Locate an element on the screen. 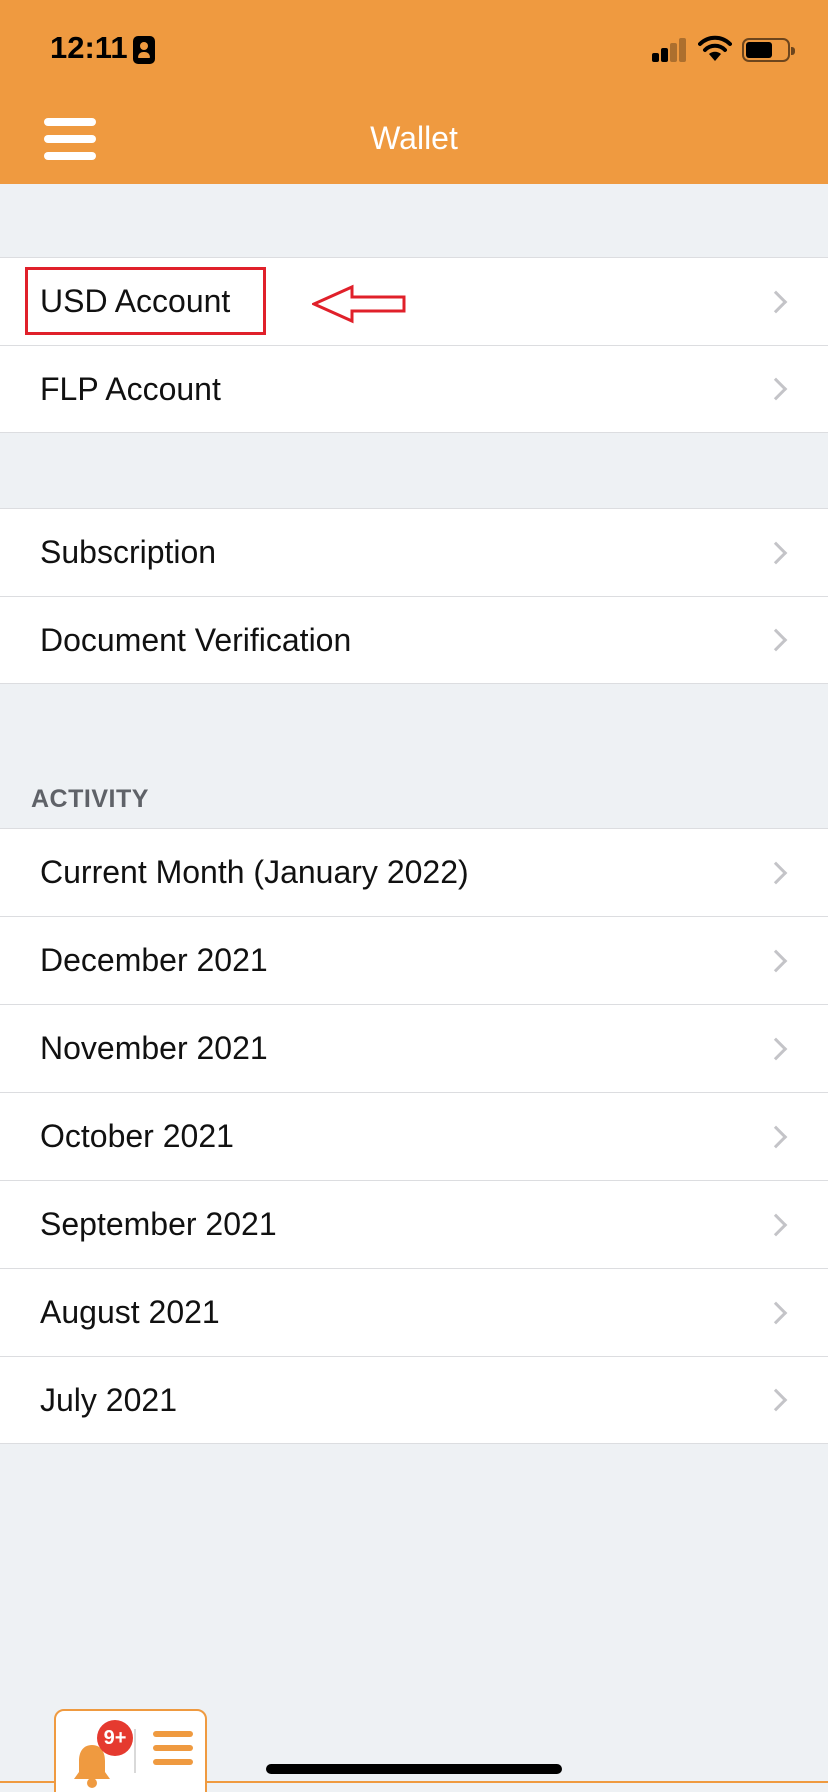  contact-card-icon is located at coordinates (144, 50).